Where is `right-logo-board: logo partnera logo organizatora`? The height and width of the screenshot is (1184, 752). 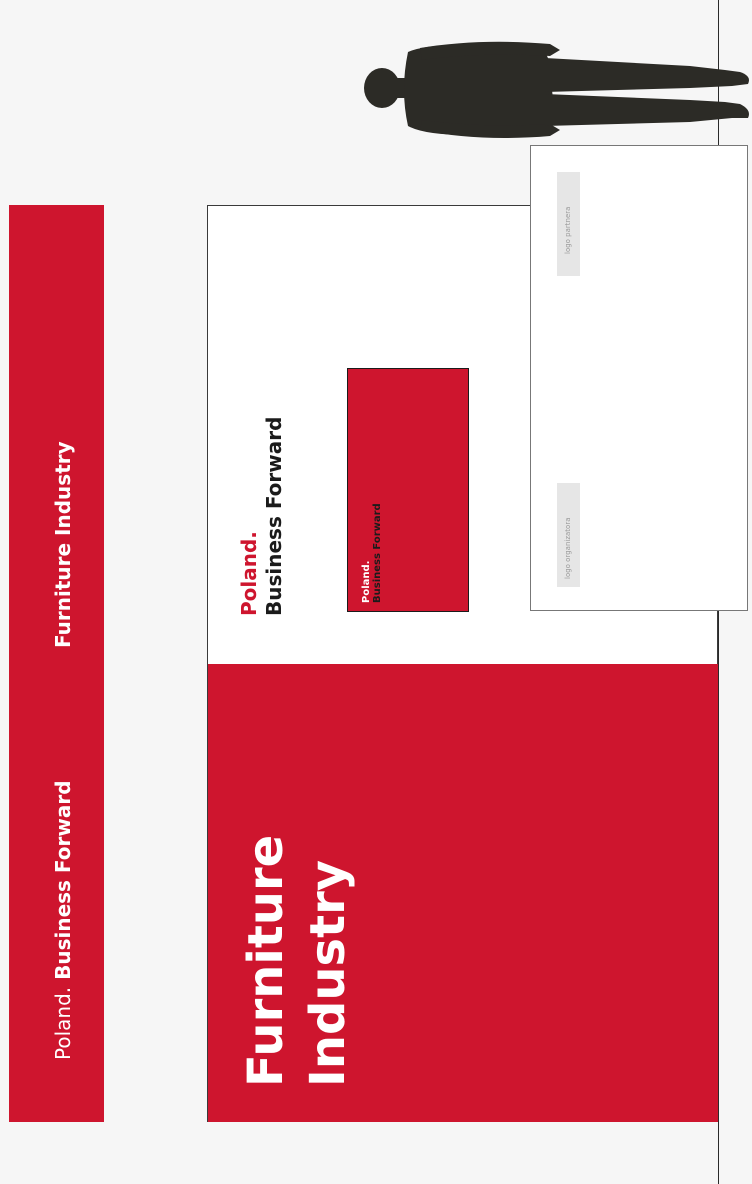 right-logo-board: logo partnera logo organizatora is located at coordinates (639, 378).